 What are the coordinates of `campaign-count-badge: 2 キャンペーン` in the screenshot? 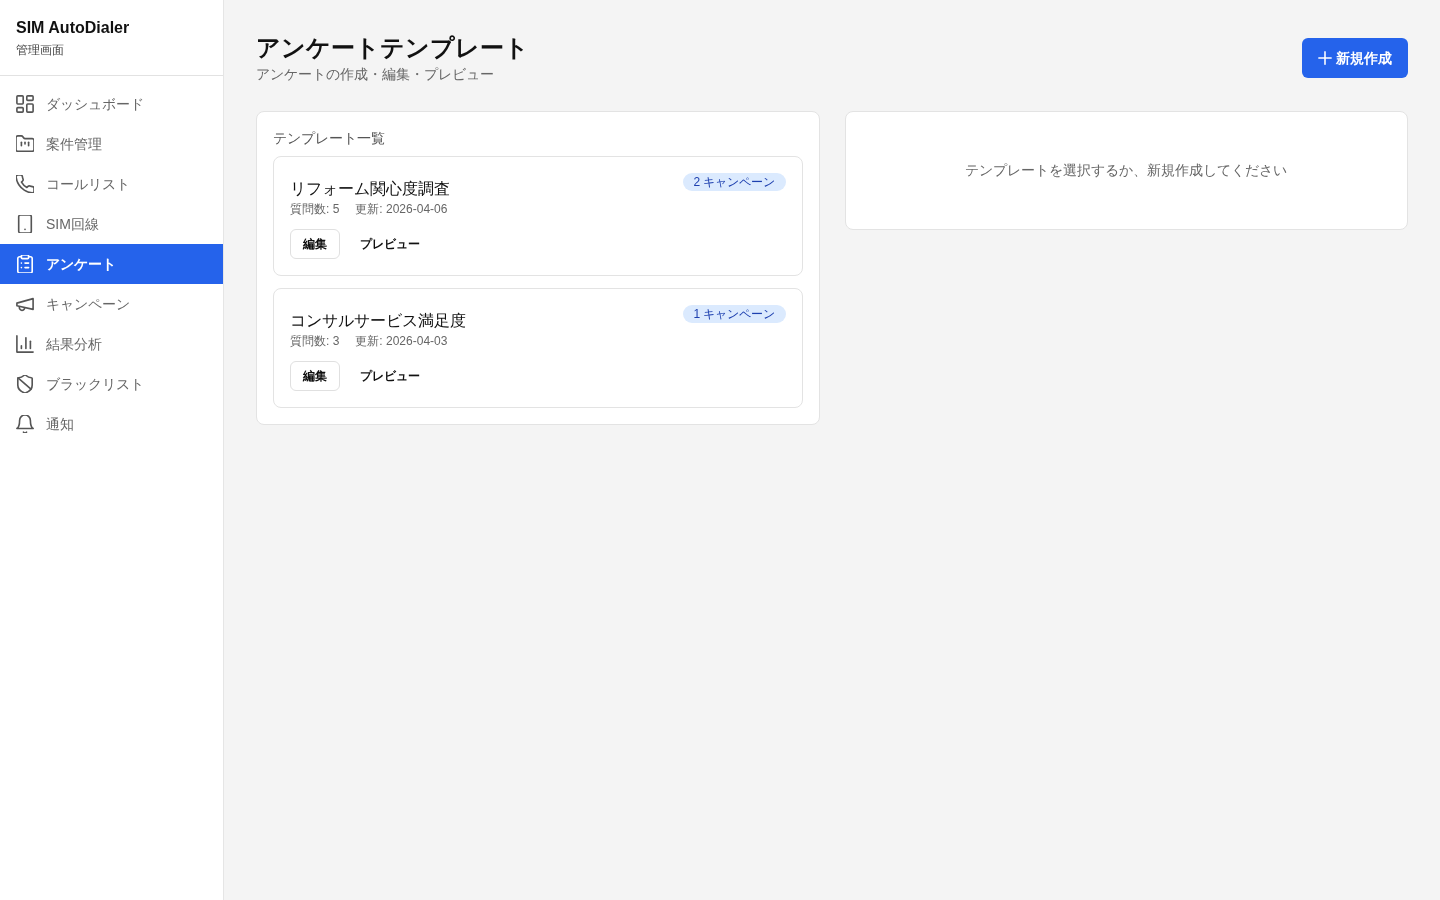 It's located at (734, 182).